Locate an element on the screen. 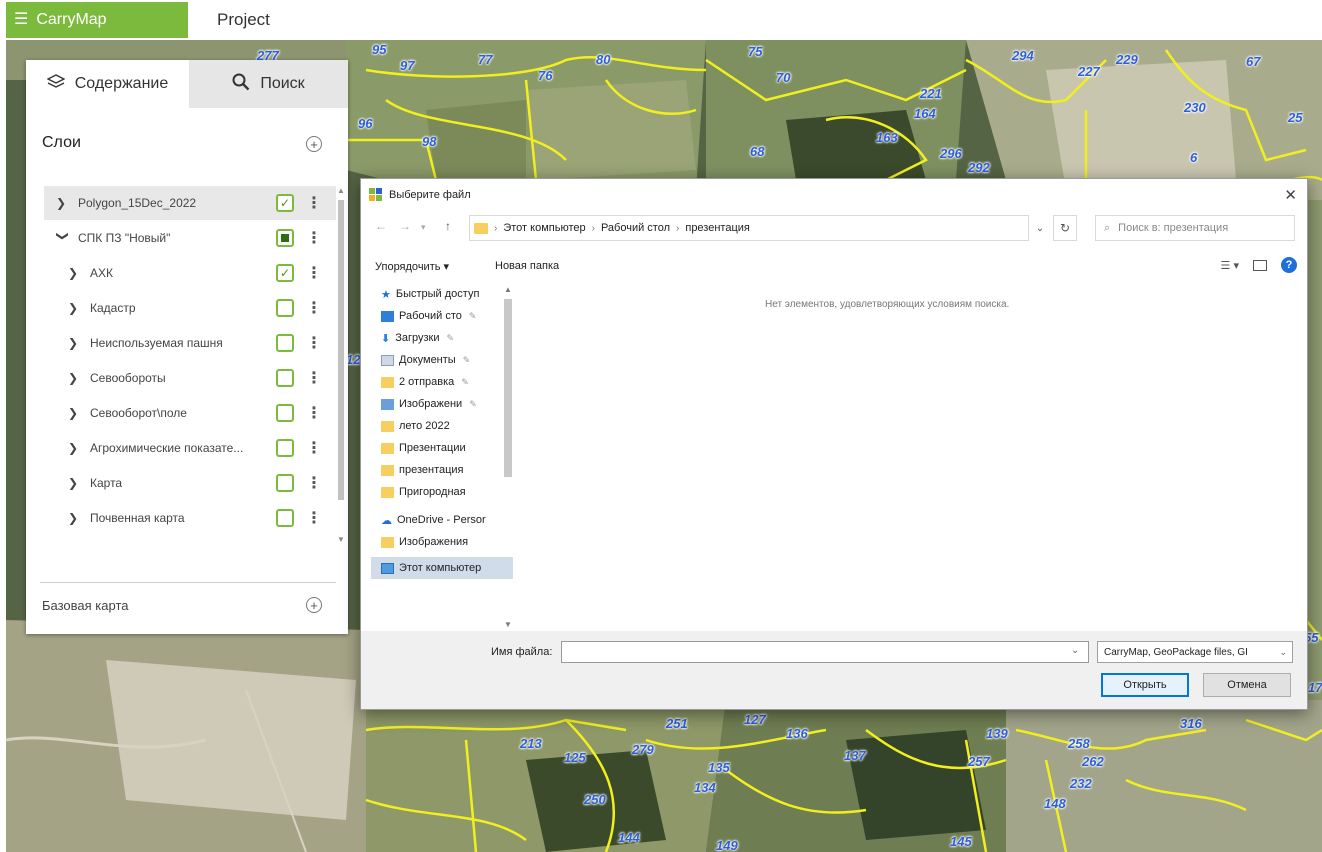 The height and width of the screenshot is (852, 1322). breadcrumb-item: презентация is located at coordinates (717, 228).